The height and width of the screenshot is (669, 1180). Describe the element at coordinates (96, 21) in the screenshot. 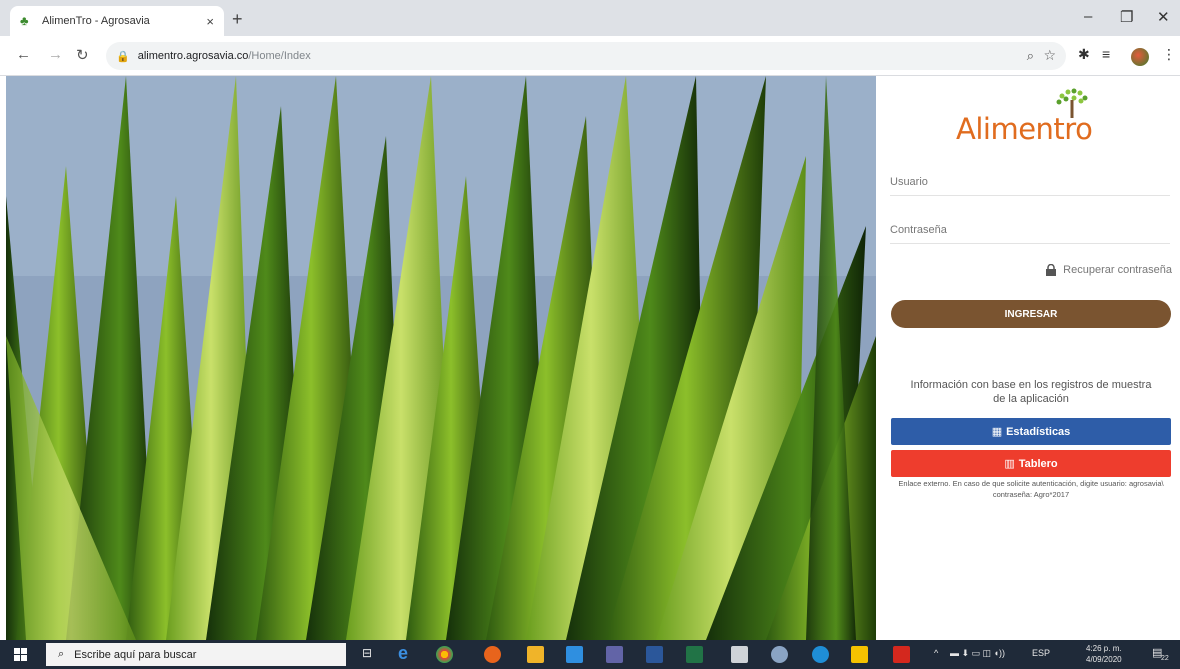

I see `tab-title: AlimenTro - Agrosavia` at that location.